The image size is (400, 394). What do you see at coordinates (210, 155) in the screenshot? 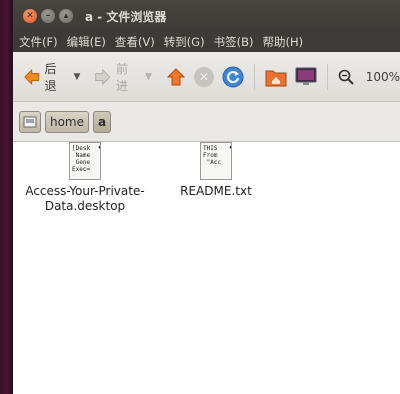
I see `preview-line: From` at bounding box center [210, 155].